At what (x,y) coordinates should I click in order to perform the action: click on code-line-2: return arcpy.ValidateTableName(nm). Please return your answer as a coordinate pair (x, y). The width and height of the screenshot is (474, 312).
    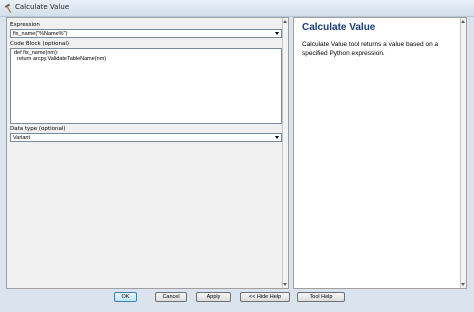
    Looking at the image, I should click on (60, 59).